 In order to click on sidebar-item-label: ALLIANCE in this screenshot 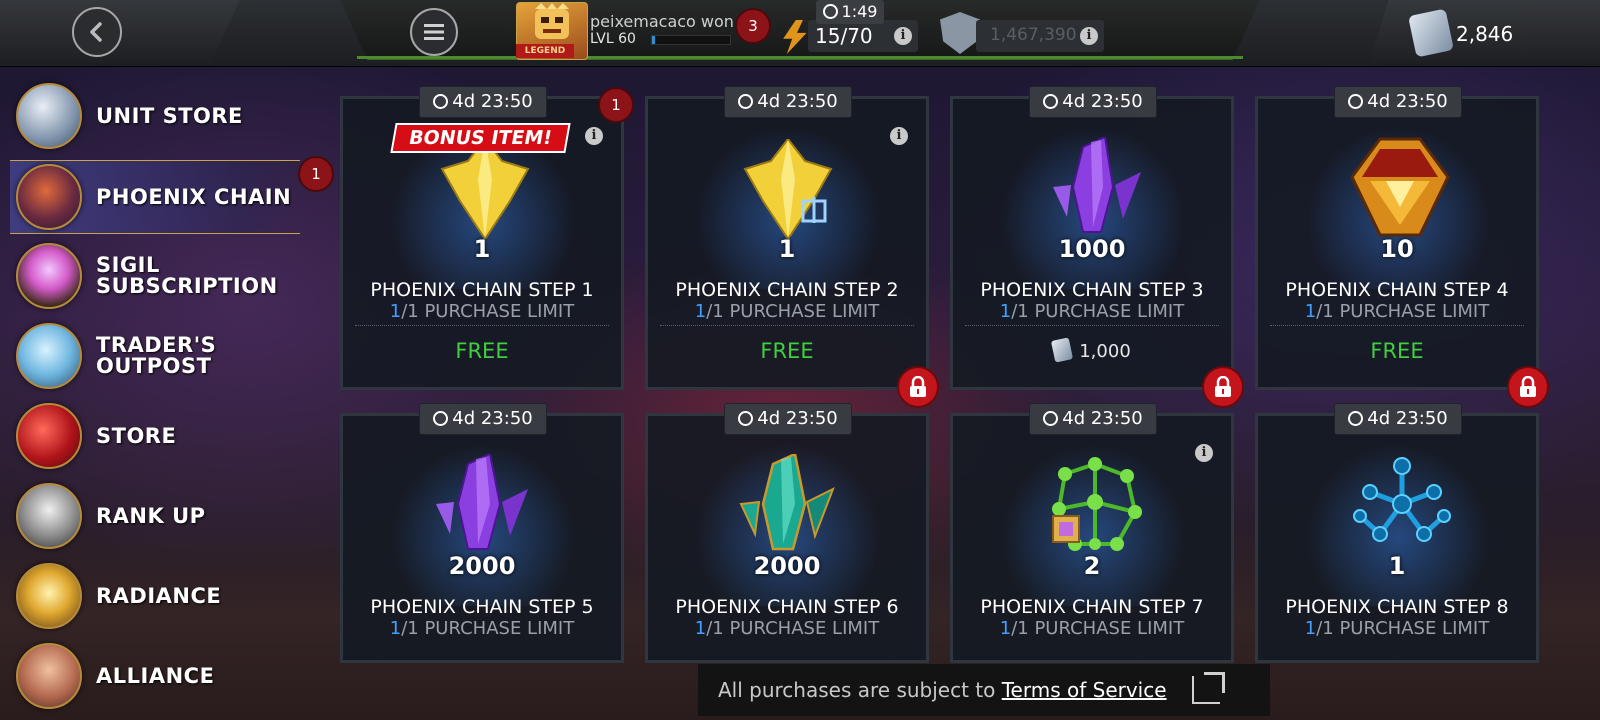, I will do `click(155, 675)`.